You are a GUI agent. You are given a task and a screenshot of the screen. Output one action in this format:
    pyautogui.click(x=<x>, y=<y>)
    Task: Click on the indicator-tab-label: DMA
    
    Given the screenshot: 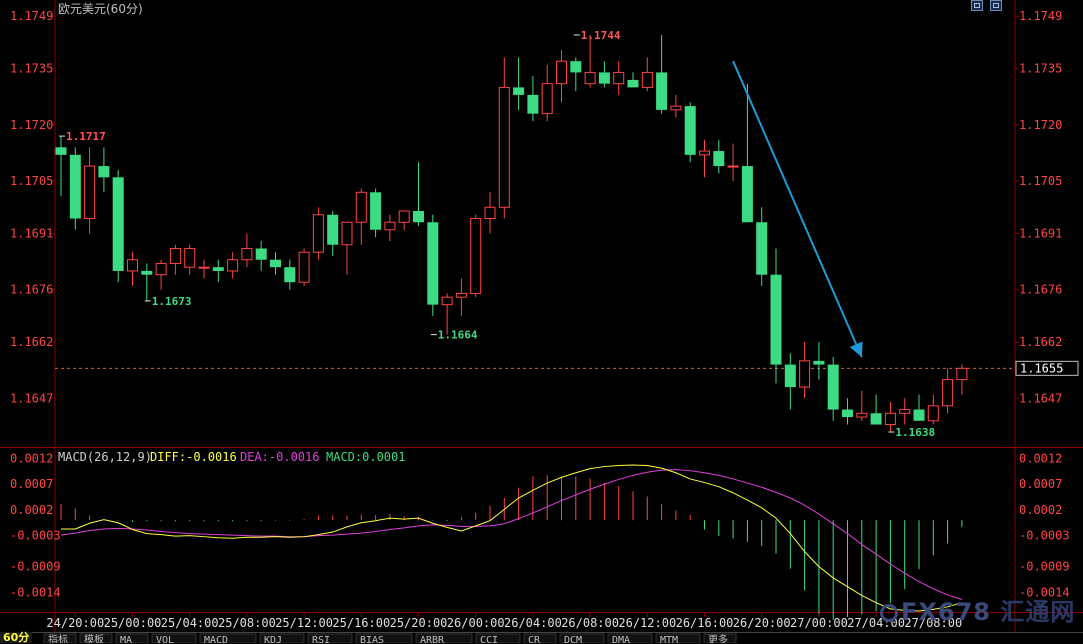 What is the action you would take?
    pyautogui.click(x=621, y=639)
    